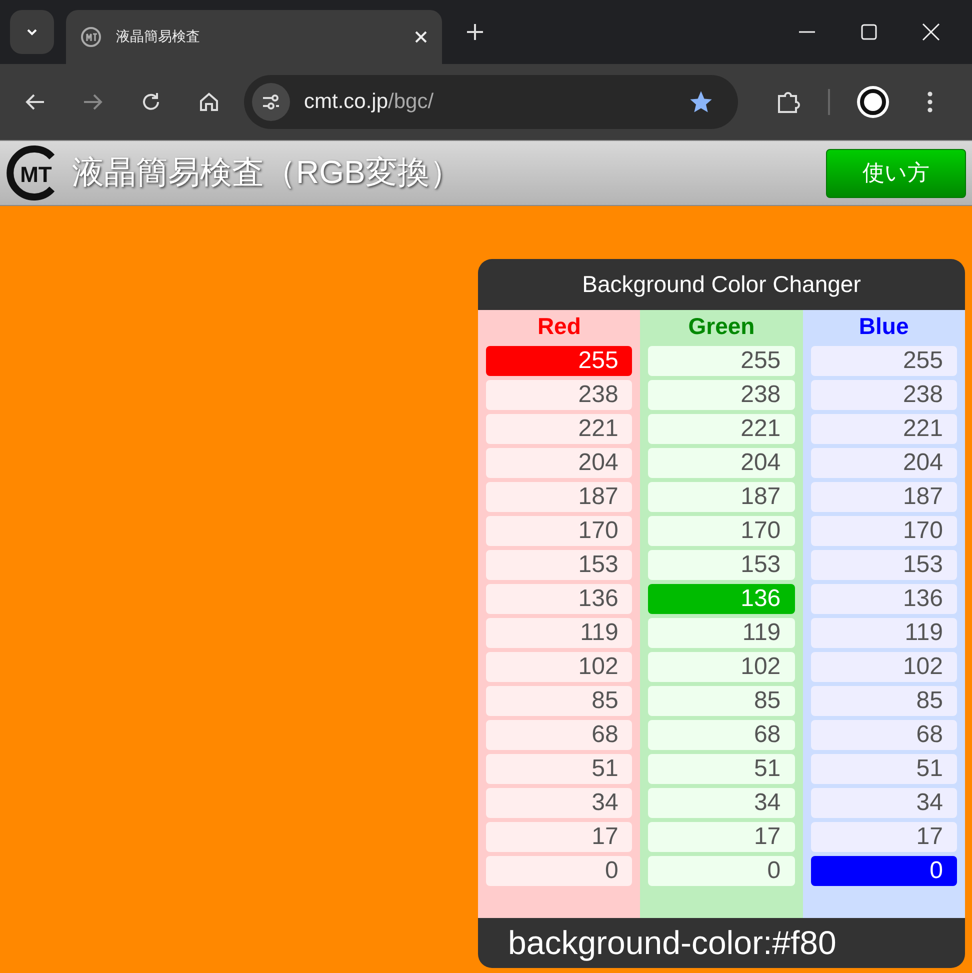 The height and width of the screenshot is (973, 972). What do you see at coordinates (672, 943) in the screenshot?
I see `css-output: background-color:#f80` at bounding box center [672, 943].